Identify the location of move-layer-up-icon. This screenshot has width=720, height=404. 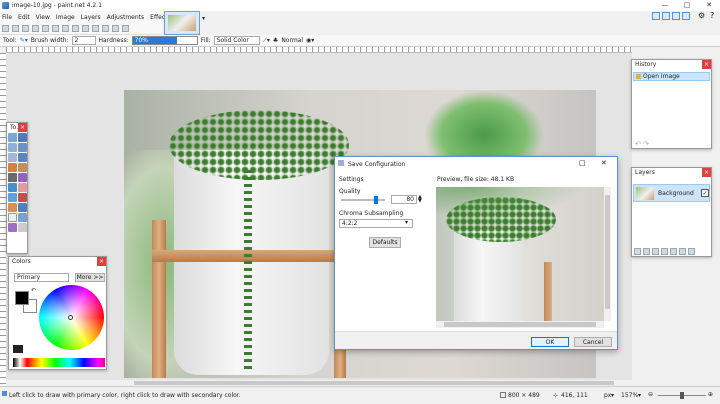
(673, 251).